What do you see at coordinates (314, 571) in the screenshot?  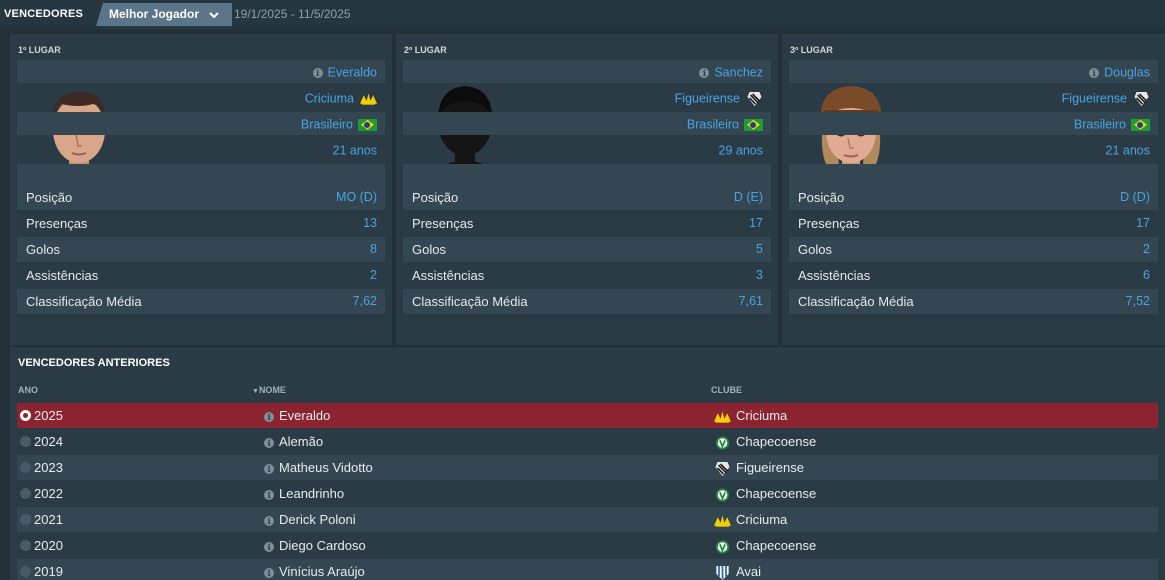 I see `name-cell: i Vinícius Araújo` at bounding box center [314, 571].